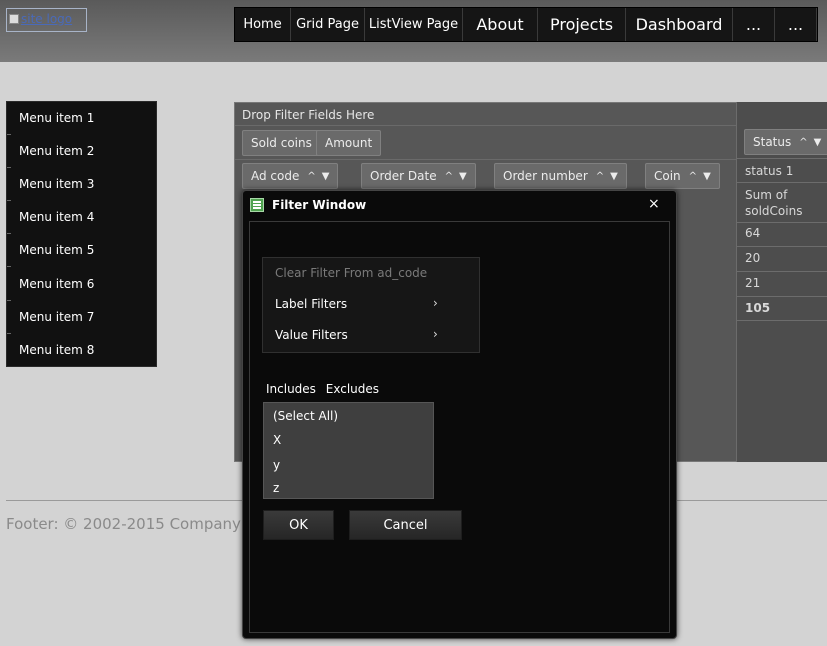 The height and width of the screenshot is (646, 827). What do you see at coordinates (276, 465) in the screenshot?
I see `list-item: y` at bounding box center [276, 465].